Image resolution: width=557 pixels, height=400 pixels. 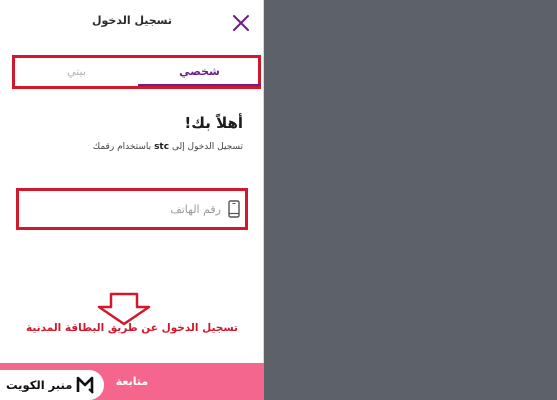 I want to click on arrow-down-icon, so click(x=124, y=309).